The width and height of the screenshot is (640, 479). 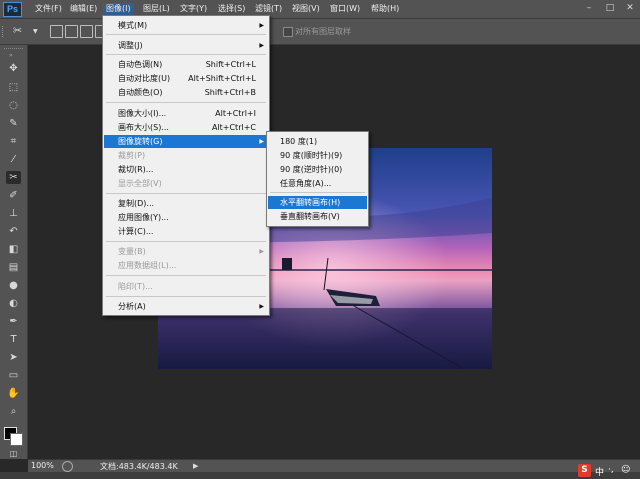 I want to click on menu-edit: 编辑(E), so click(x=83, y=9).